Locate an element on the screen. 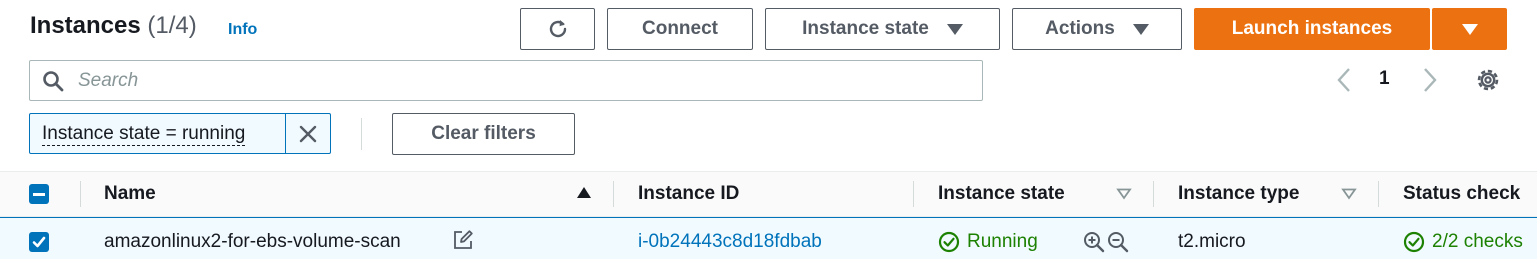  page-title-text: Instances is located at coordinates (85, 25).